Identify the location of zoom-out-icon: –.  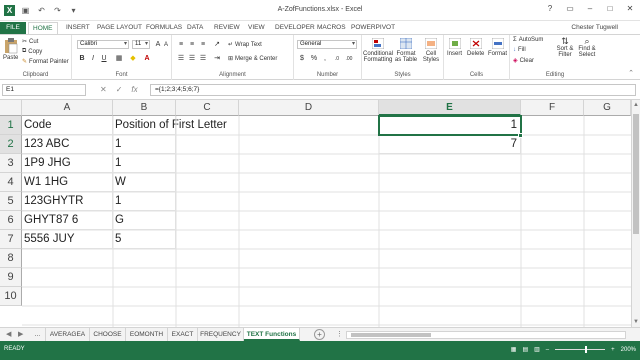
(547, 350).